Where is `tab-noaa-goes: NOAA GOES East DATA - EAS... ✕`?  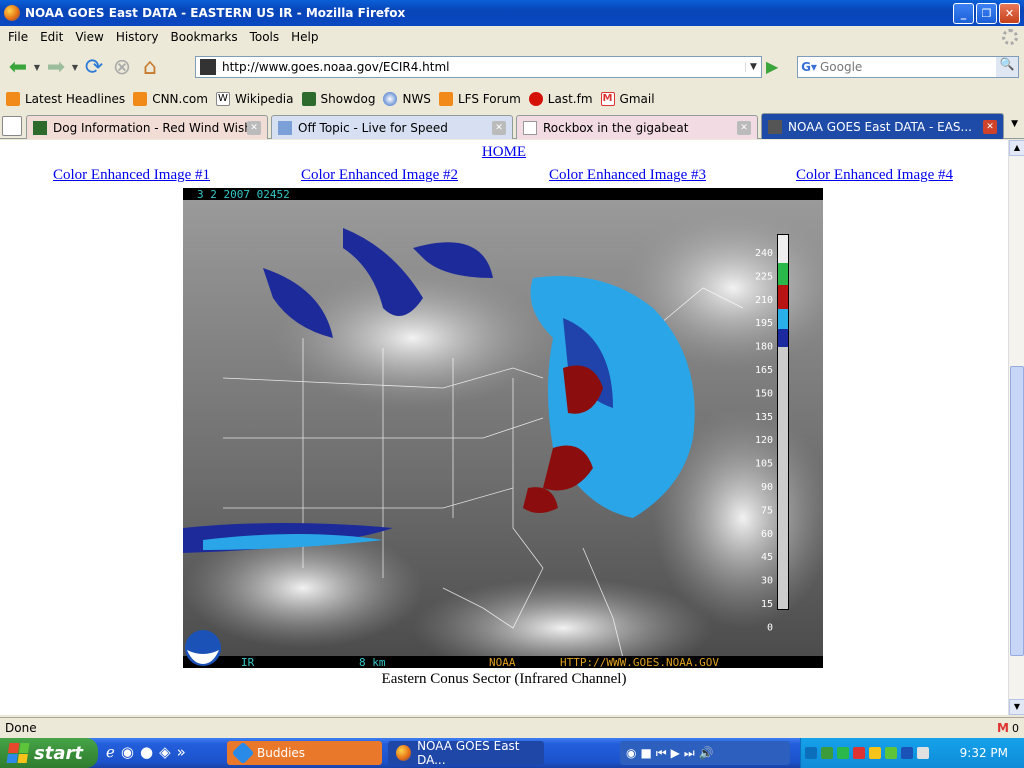 tab-noaa-goes: NOAA GOES East DATA - EAS... ✕ is located at coordinates (882, 126).